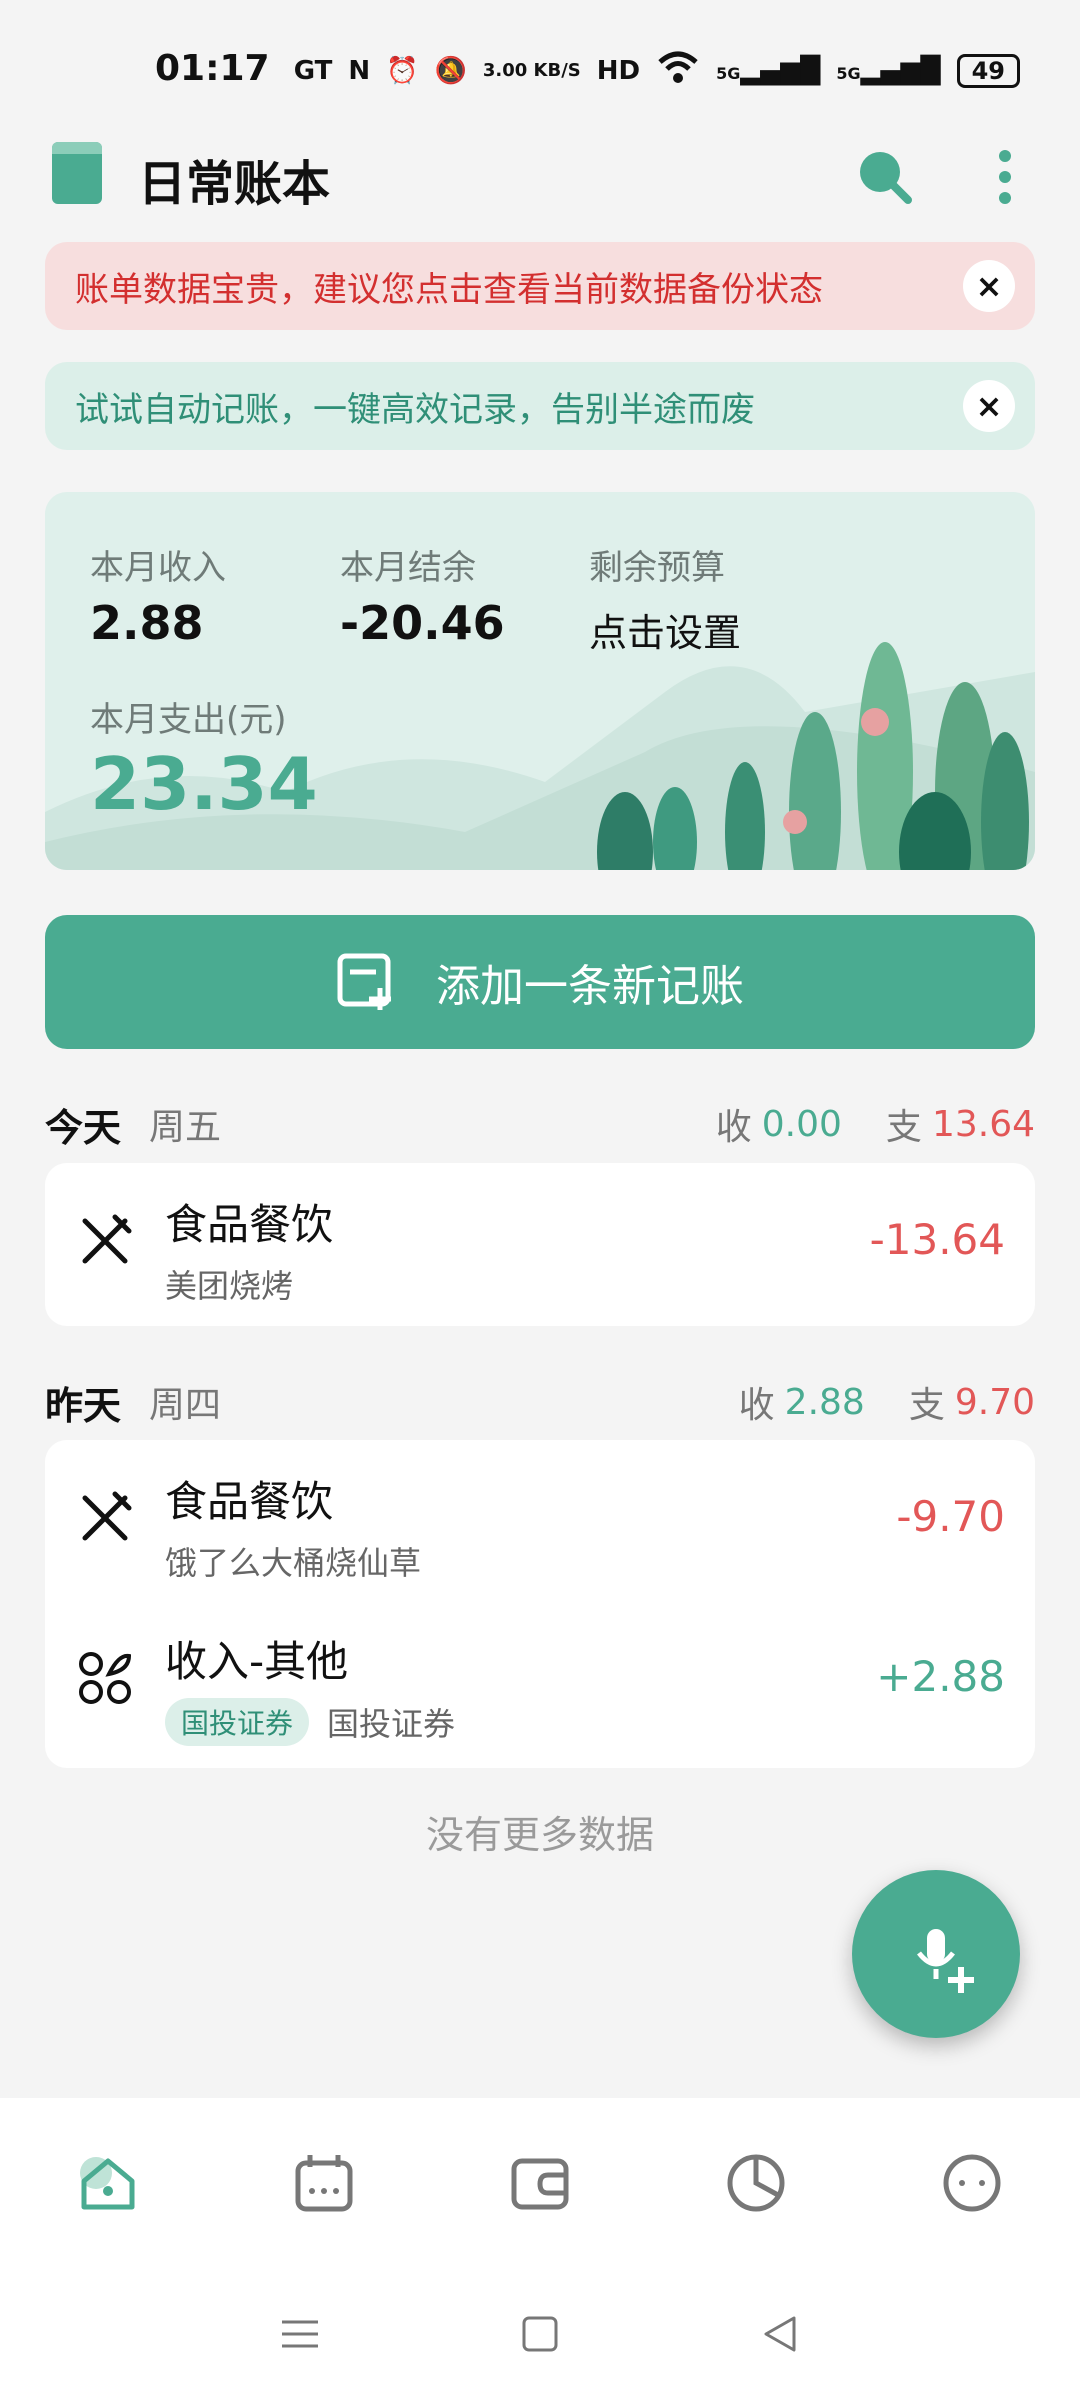 The height and width of the screenshot is (2400, 1080). What do you see at coordinates (313, 70) in the screenshot?
I see `gt-icon: GT` at bounding box center [313, 70].